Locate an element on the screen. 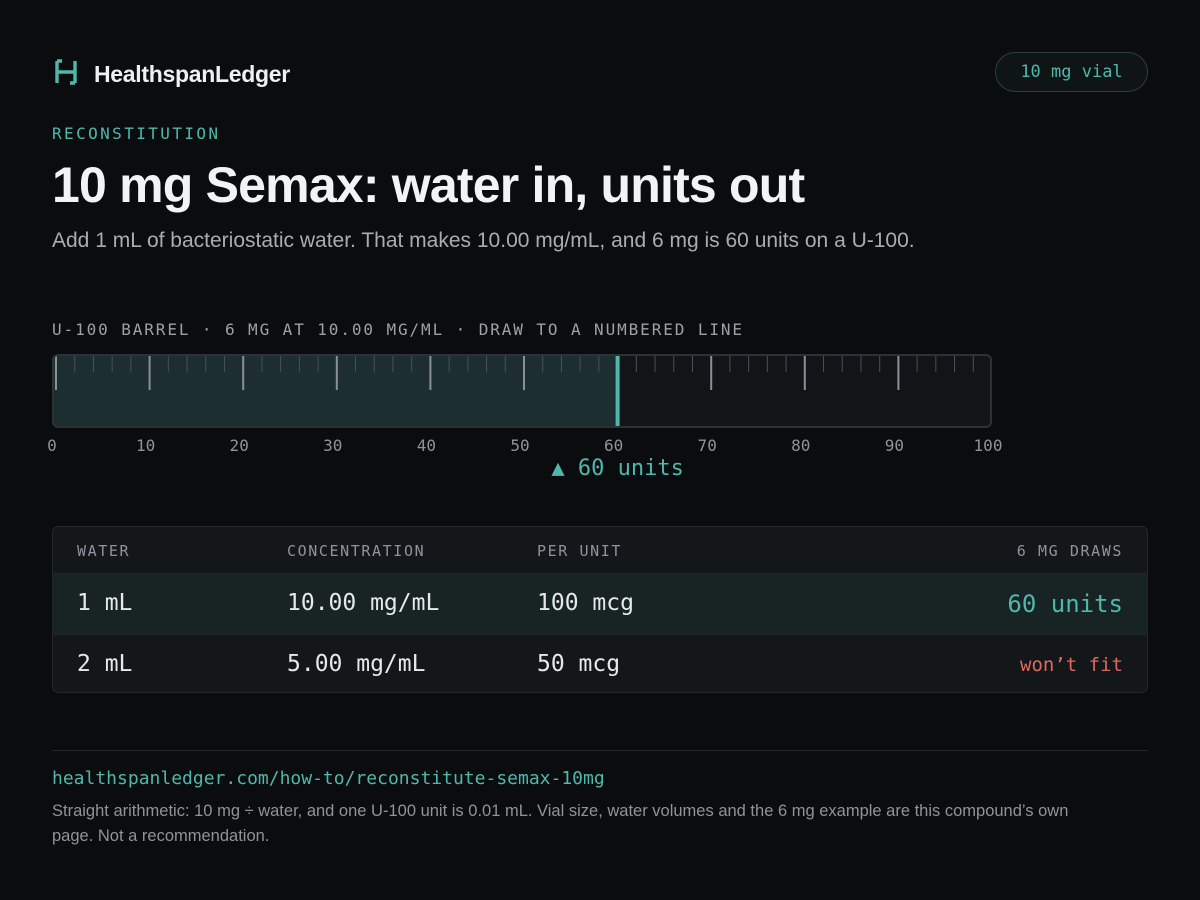  scale-label: 20 is located at coordinates (239, 445).